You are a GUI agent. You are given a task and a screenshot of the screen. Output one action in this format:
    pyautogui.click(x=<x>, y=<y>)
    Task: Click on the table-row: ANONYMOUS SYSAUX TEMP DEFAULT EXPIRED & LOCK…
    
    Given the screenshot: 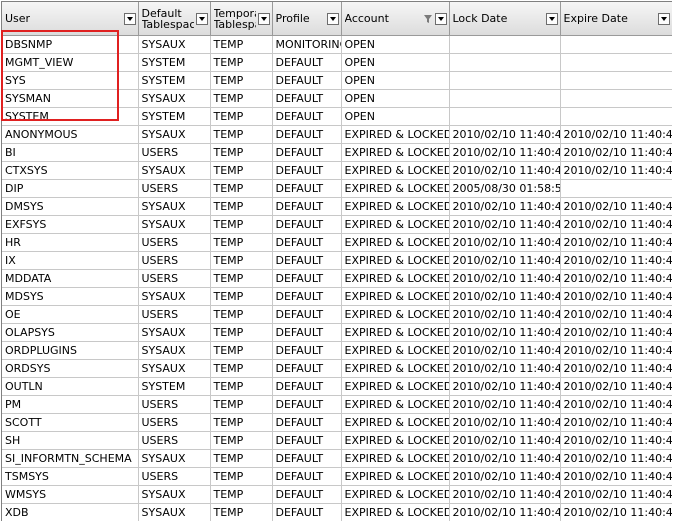 What is the action you would take?
    pyautogui.click(x=337, y=134)
    